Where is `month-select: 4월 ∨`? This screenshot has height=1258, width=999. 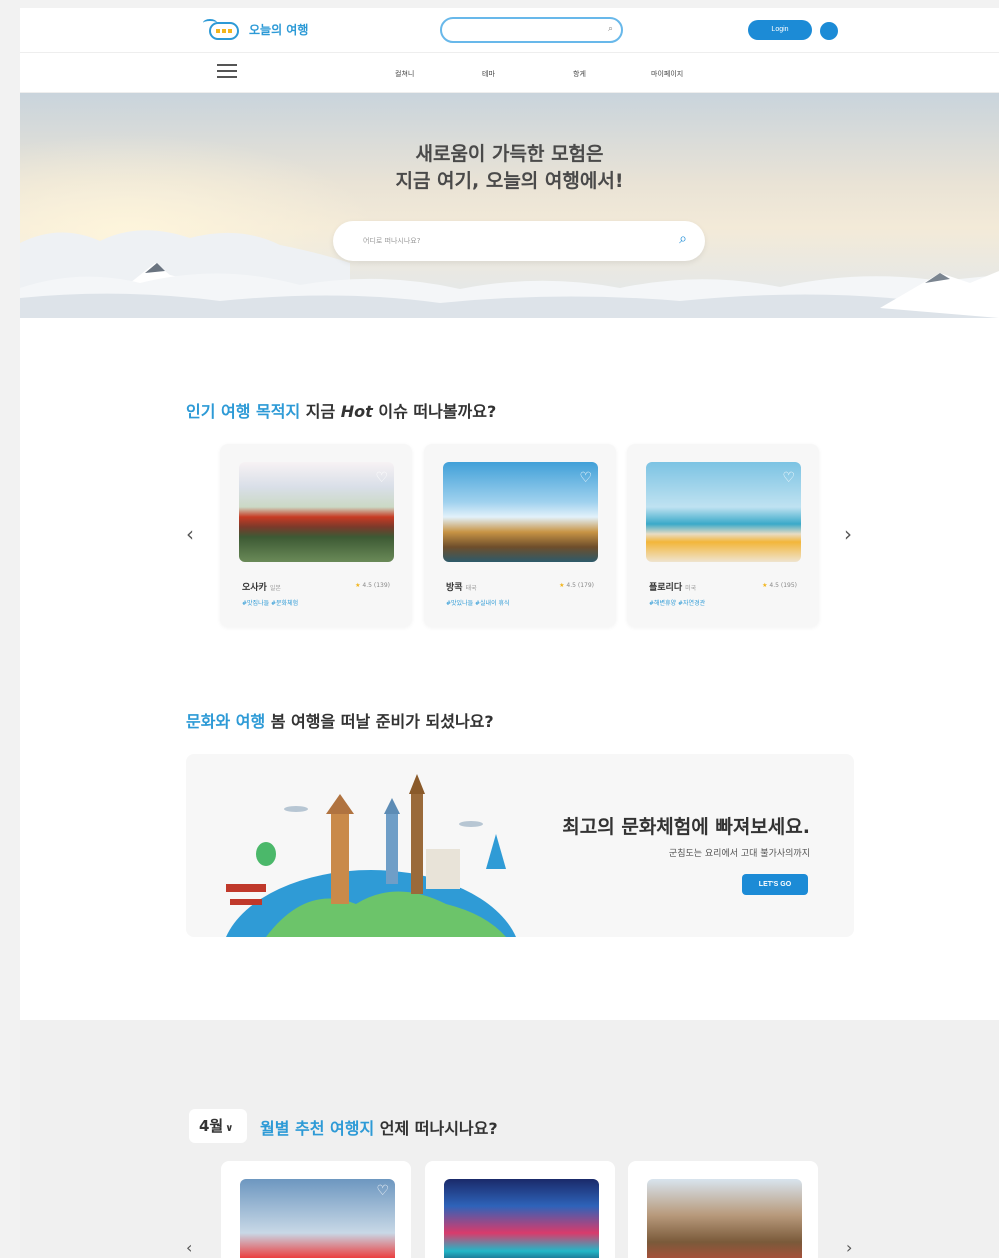
month-select: 4월 ∨ is located at coordinates (218, 1126).